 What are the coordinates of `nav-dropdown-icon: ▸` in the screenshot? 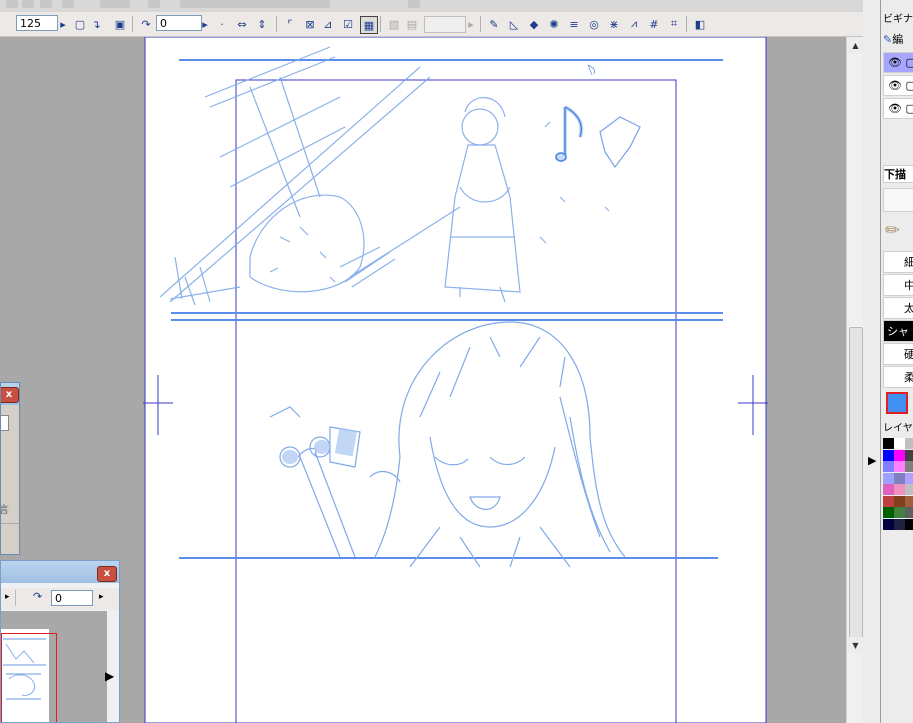 It's located at (7, 597).